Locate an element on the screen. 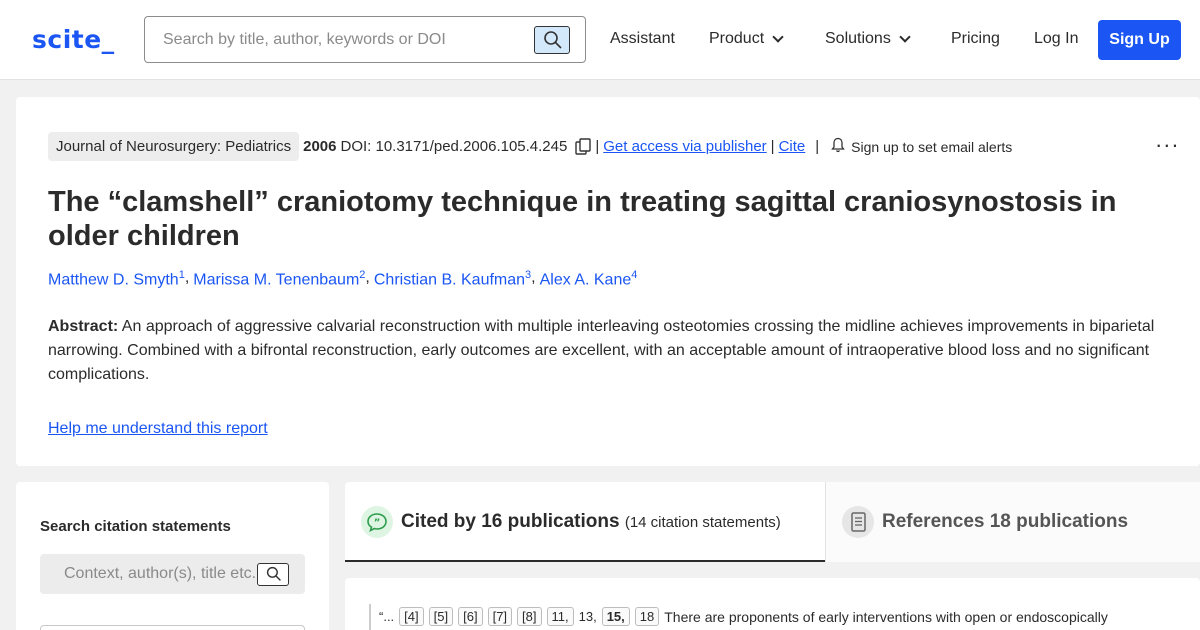  citation-statements-count: (14 citation statements) is located at coordinates (702, 522).